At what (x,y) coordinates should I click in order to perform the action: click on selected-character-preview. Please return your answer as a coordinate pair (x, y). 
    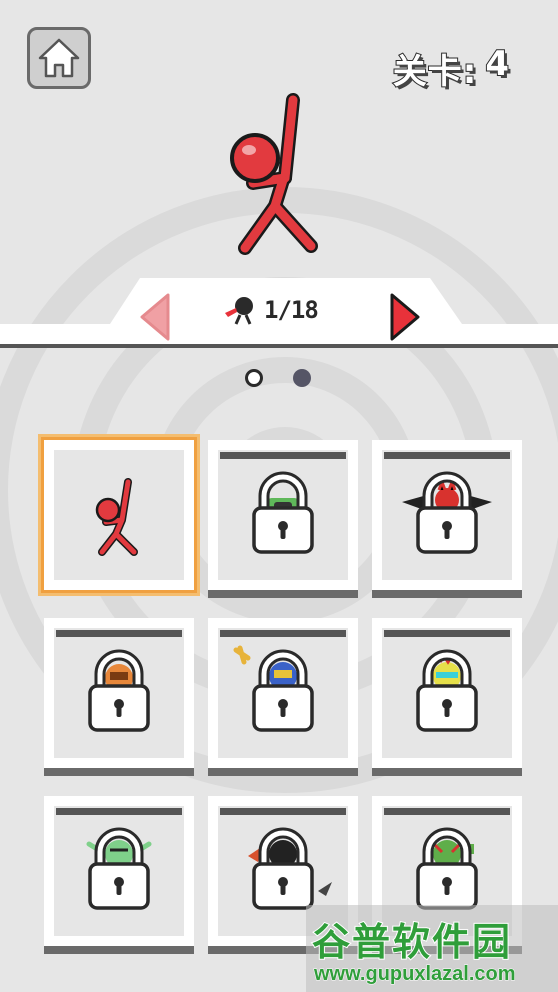
    Looking at the image, I should click on (274, 174).